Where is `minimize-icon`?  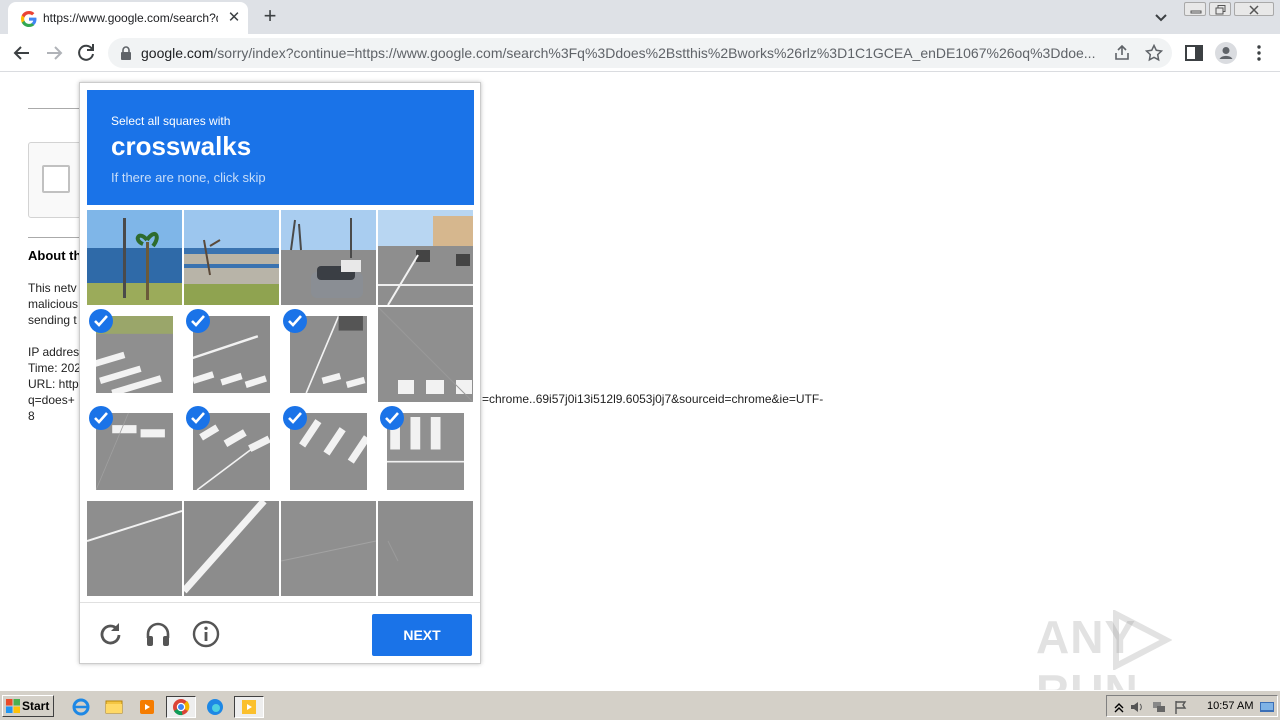 minimize-icon is located at coordinates (1196, 12).